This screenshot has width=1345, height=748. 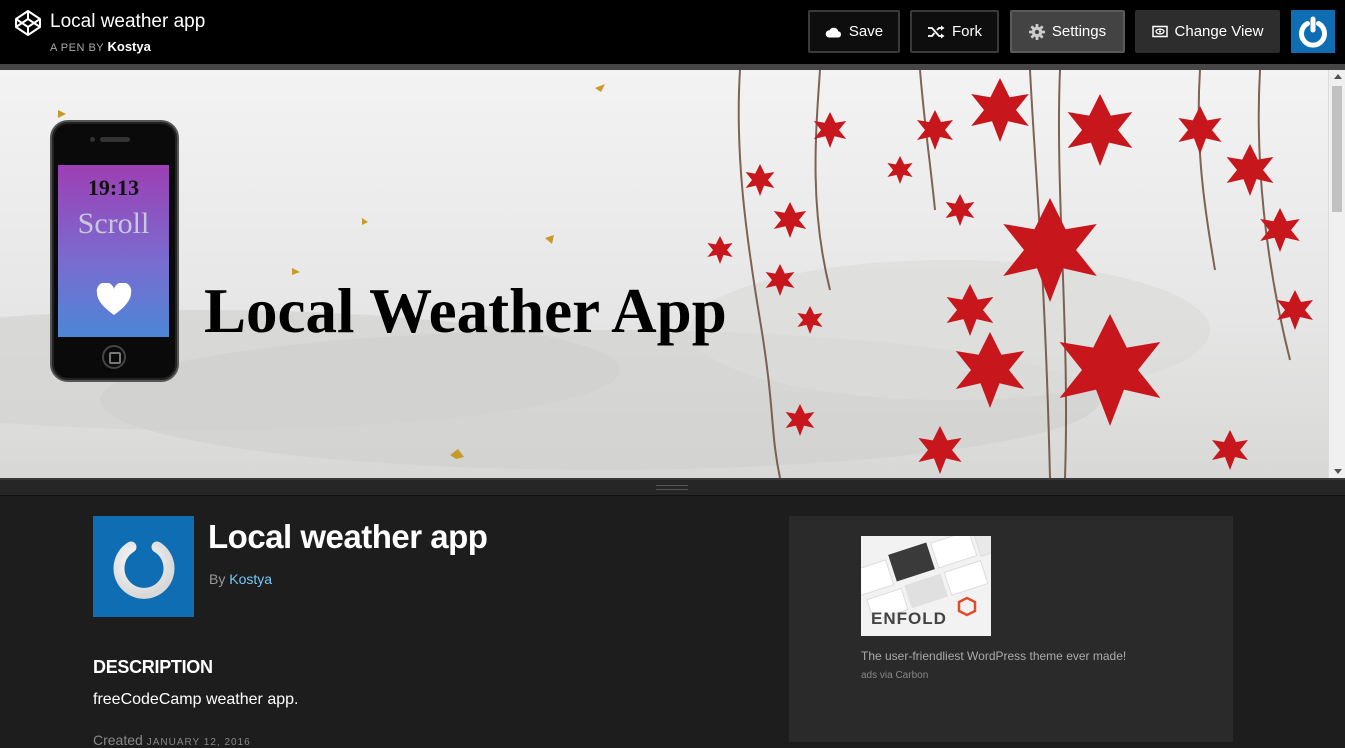 What do you see at coordinates (217, 579) in the screenshot?
I see `by-label: By` at bounding box center [217, 579].